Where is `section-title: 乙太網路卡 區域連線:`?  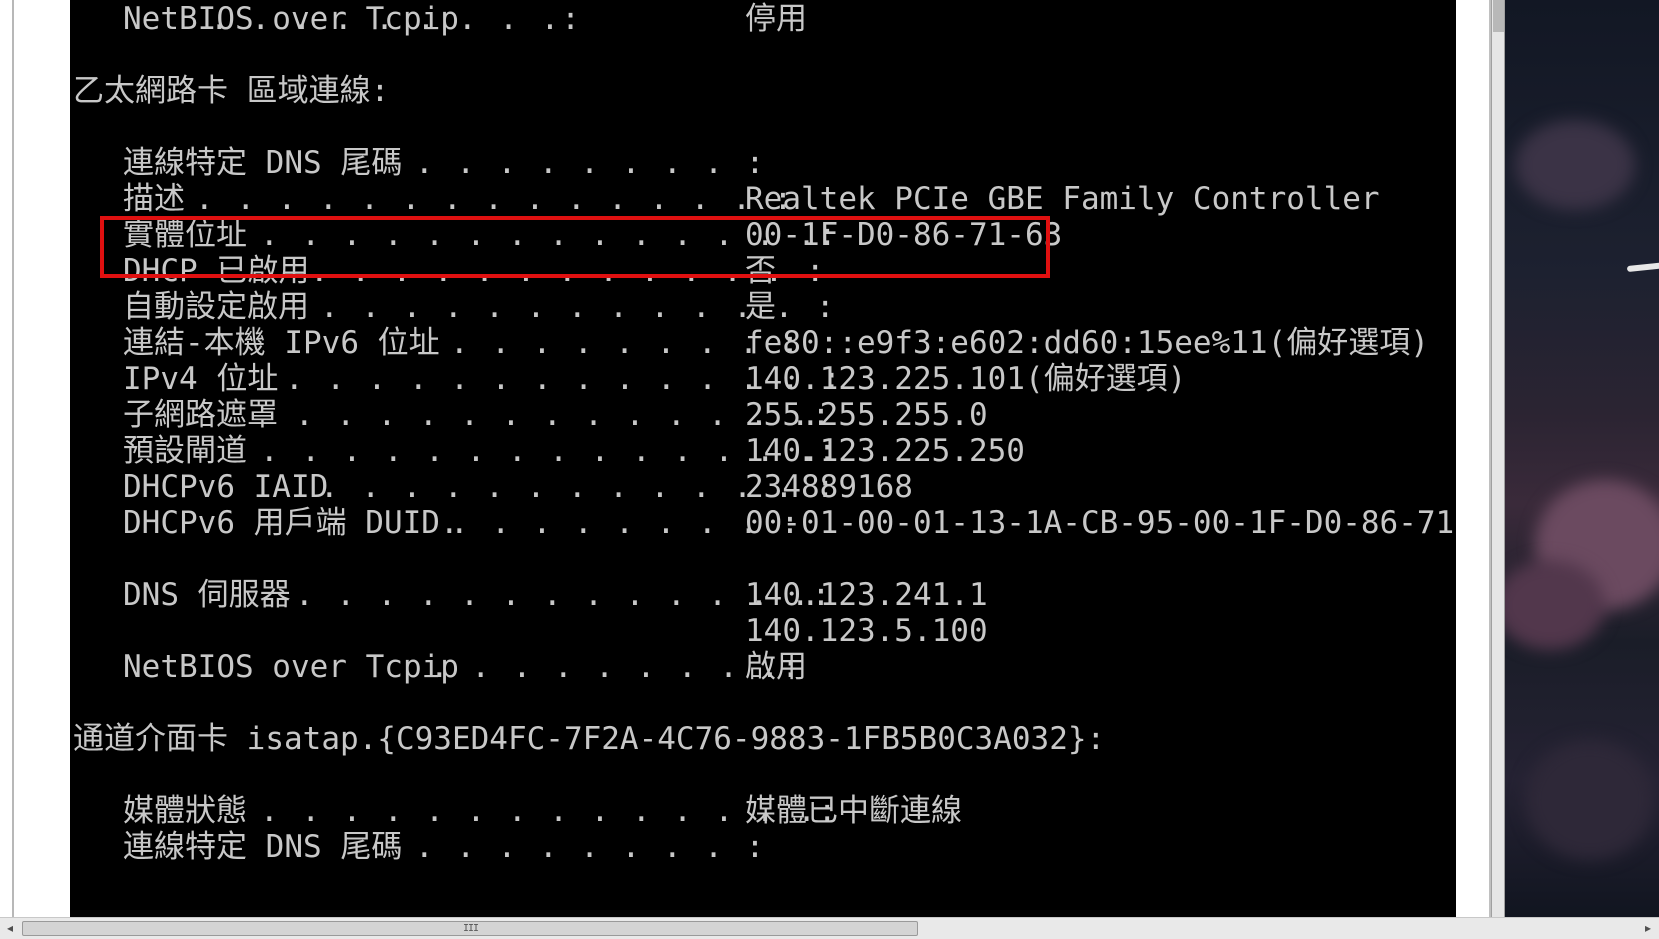 section-title: 乙太網路卡 區域連線: is located at coordinates (231, 91).